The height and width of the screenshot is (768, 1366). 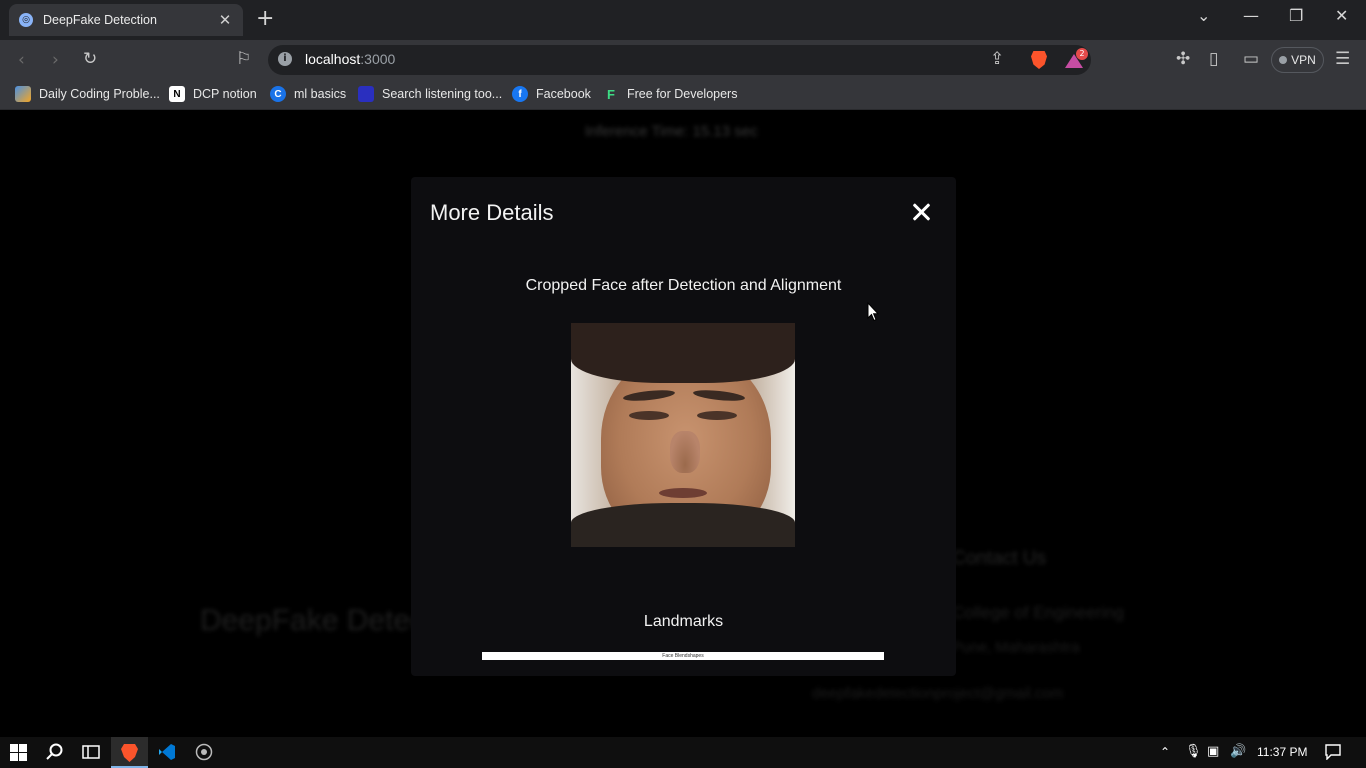 What do you see at coordinates (938, 693) in the screenshot?
I see `footer-email: deepfakedetectionproject@gmail.com` at bounding box center [938, 693].